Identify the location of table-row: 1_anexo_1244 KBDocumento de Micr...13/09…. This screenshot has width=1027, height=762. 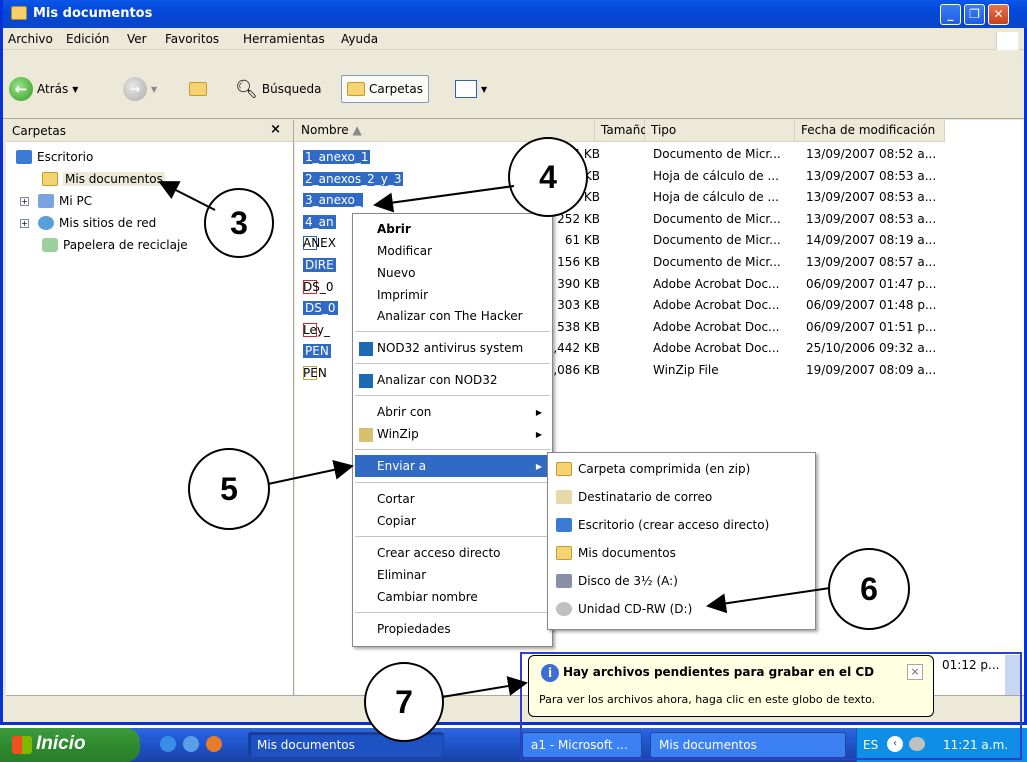
(659, 154).